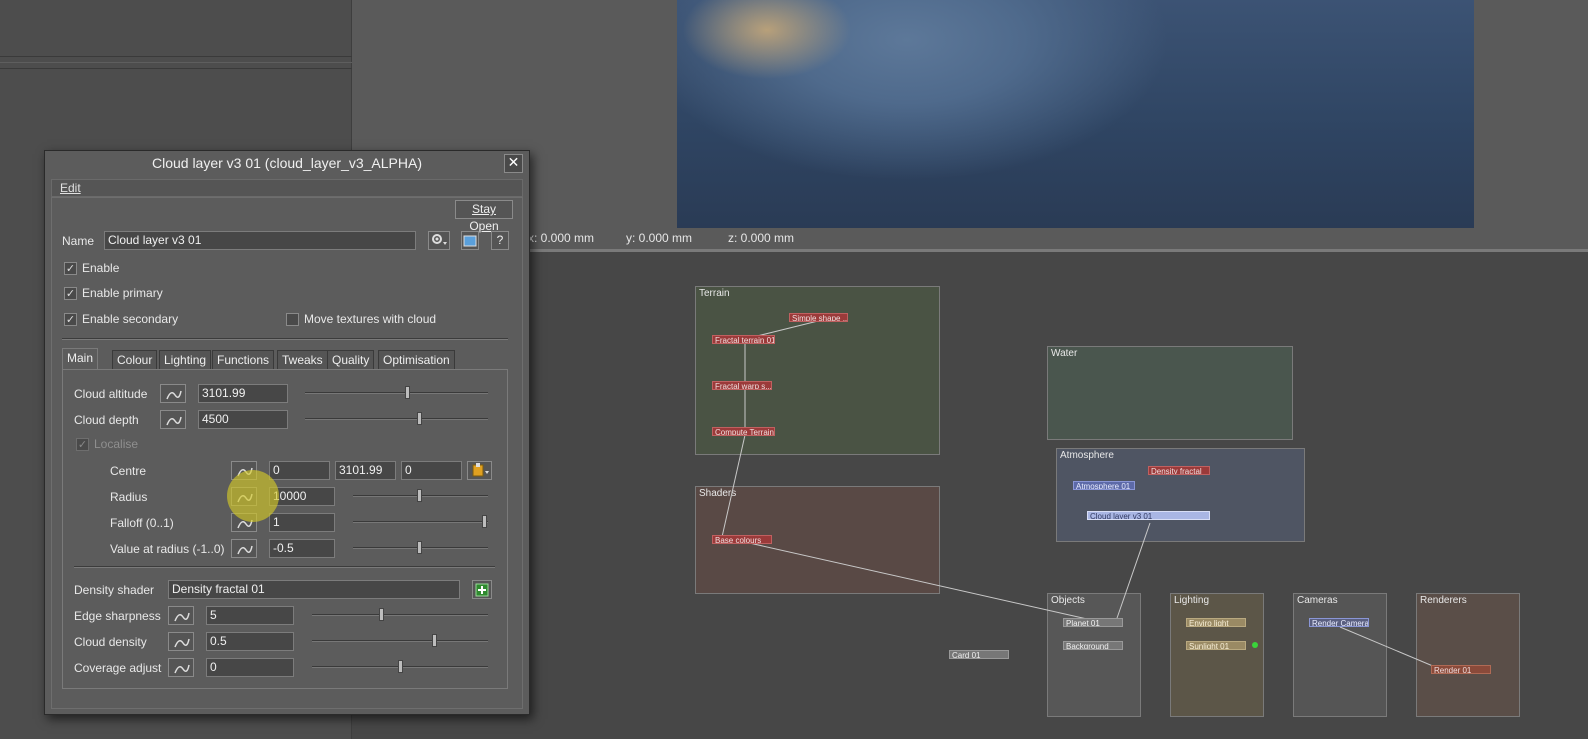 This screenshot has height=739, width=1588. What do you see at coordinates (250, 641) in the screenshot?
I see `cloud-density-input: 0.5` at bounding box center [250, 641].